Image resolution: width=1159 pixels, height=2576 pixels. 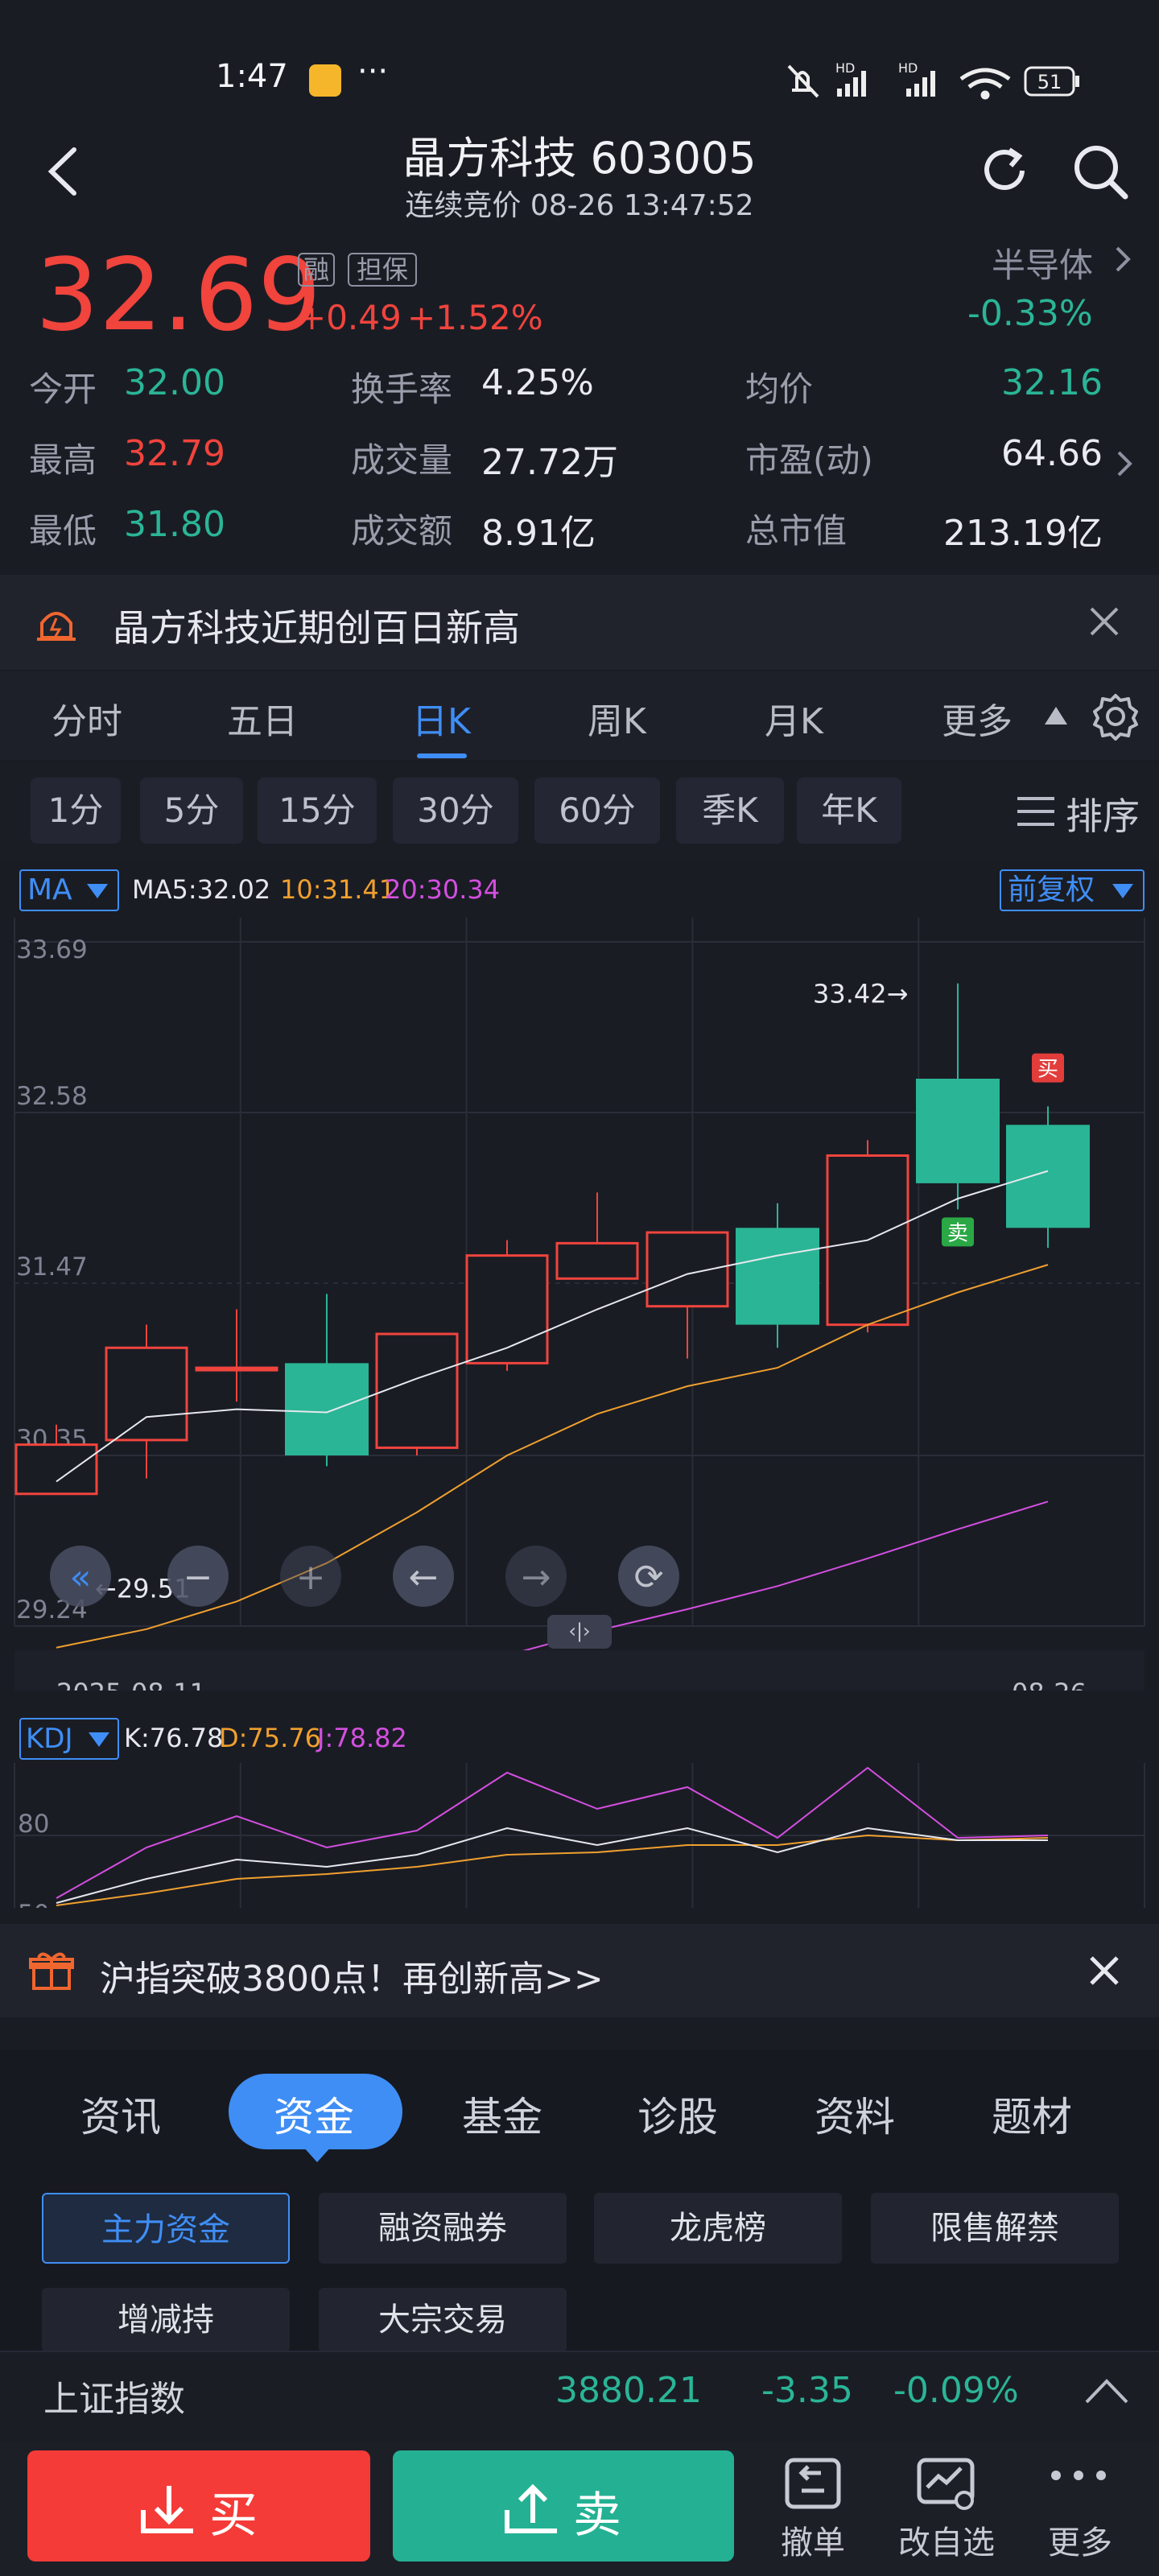 What do you see at coordinates (779, 389) in the screenshot?
I see `avg-price-label: 均价` at bounding box center [779, 389].